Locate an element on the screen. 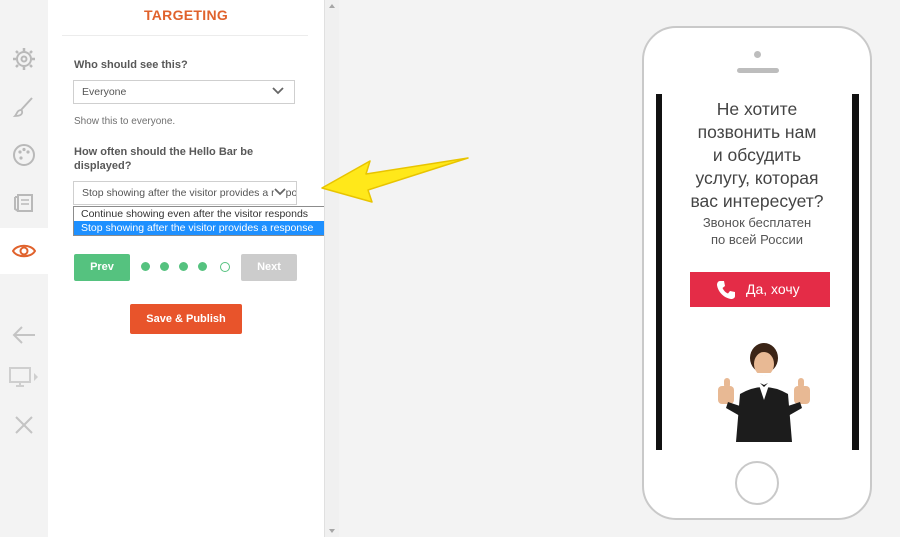 The width and height of the screenshot is (900, 537). brush-icon is located at coordinates (22, 107).